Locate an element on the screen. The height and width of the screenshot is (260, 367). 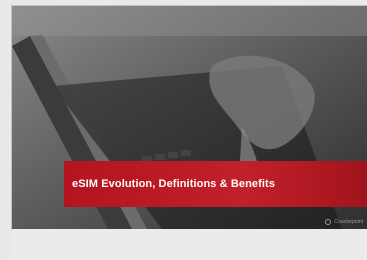
title-banner: eSIM Evolution, Definitions & Benefits is located at coordinates (215, 184).